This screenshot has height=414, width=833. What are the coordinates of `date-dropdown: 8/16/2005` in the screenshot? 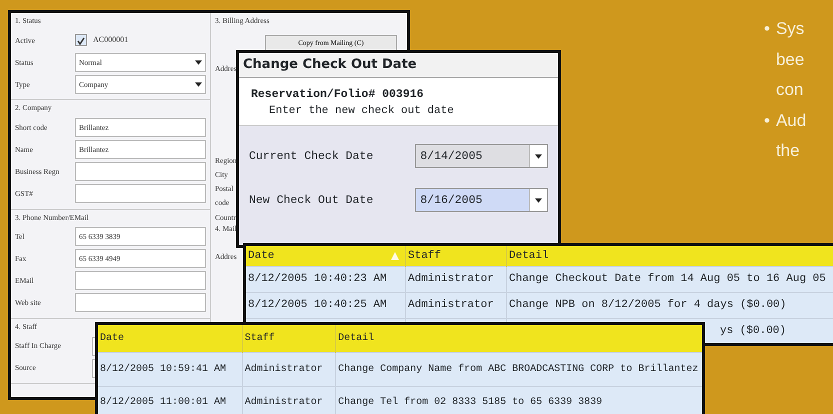 It's located at (481, 200).